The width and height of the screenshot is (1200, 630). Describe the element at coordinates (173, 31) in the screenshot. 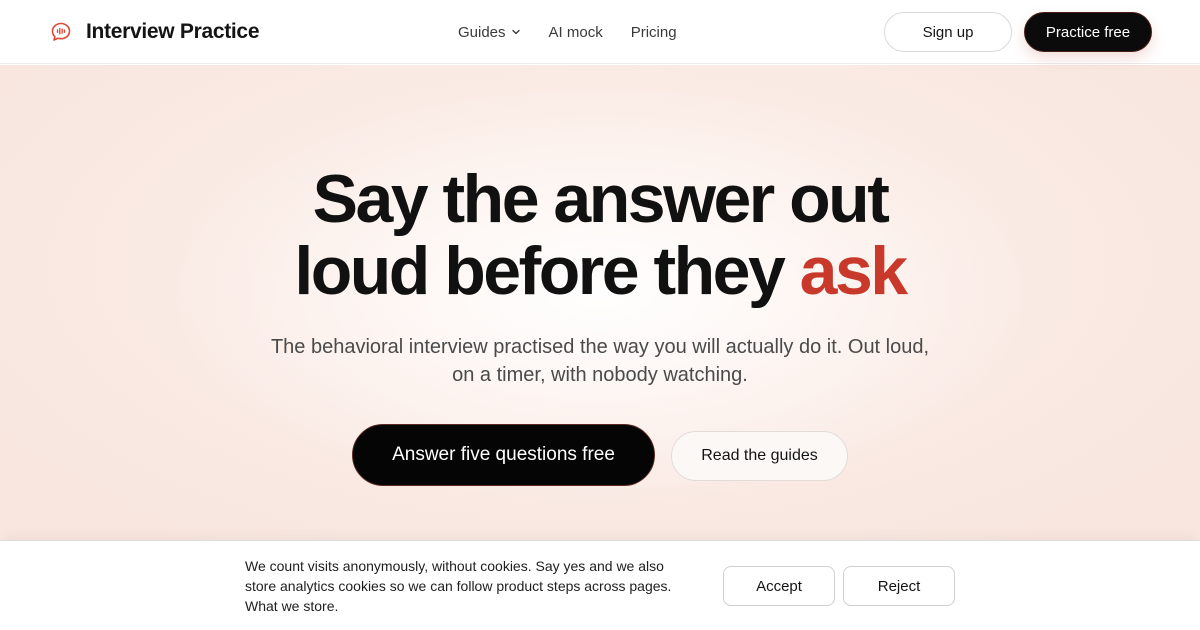

I see `brand-name: Interview Practice` at that location.